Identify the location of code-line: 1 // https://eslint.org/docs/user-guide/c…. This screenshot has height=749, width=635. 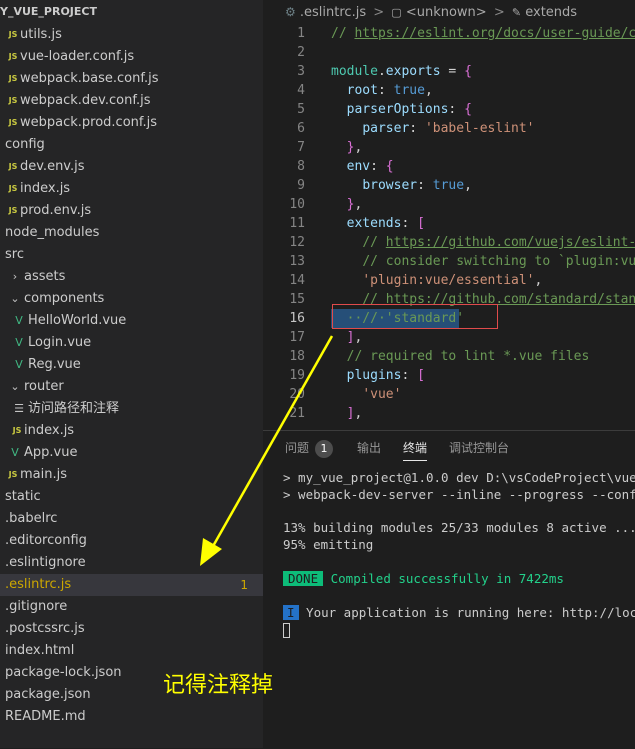
(449, 33).